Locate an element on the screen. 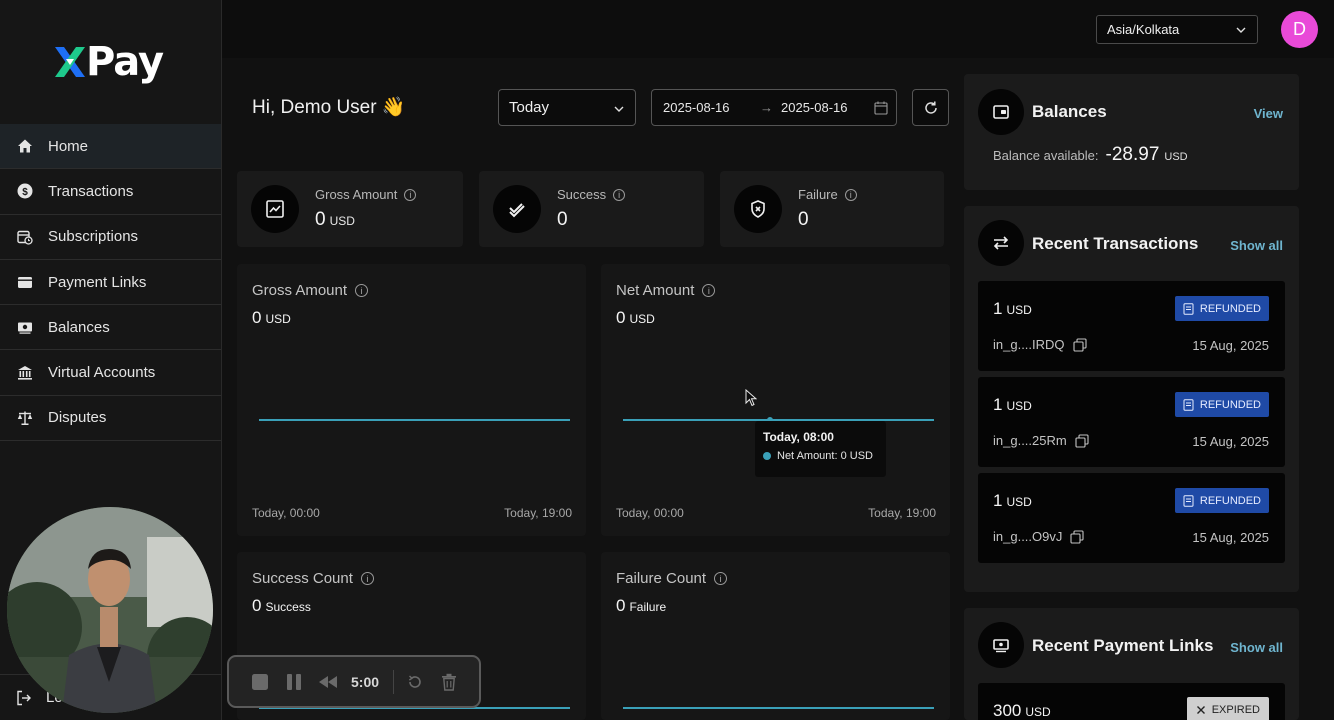  scales-icon is located at coordinates (25, 418).